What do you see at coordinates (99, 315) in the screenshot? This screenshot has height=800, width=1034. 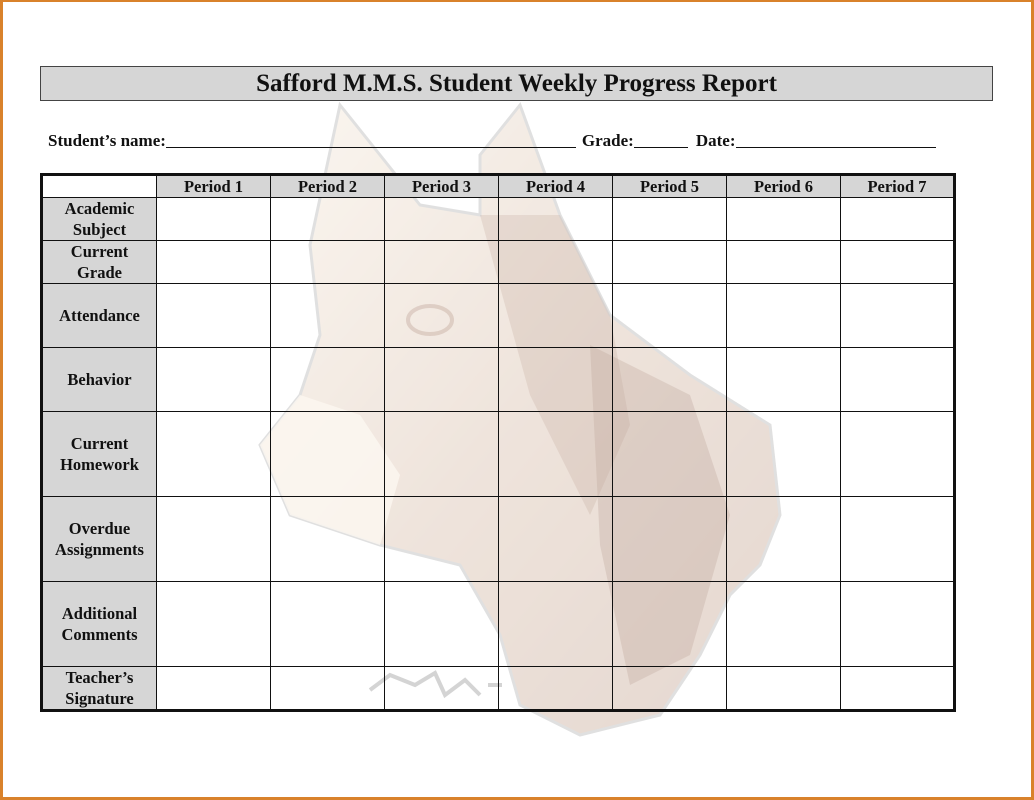 I see `row-label-attendance: Attendance` at bounding box center [99, 315].